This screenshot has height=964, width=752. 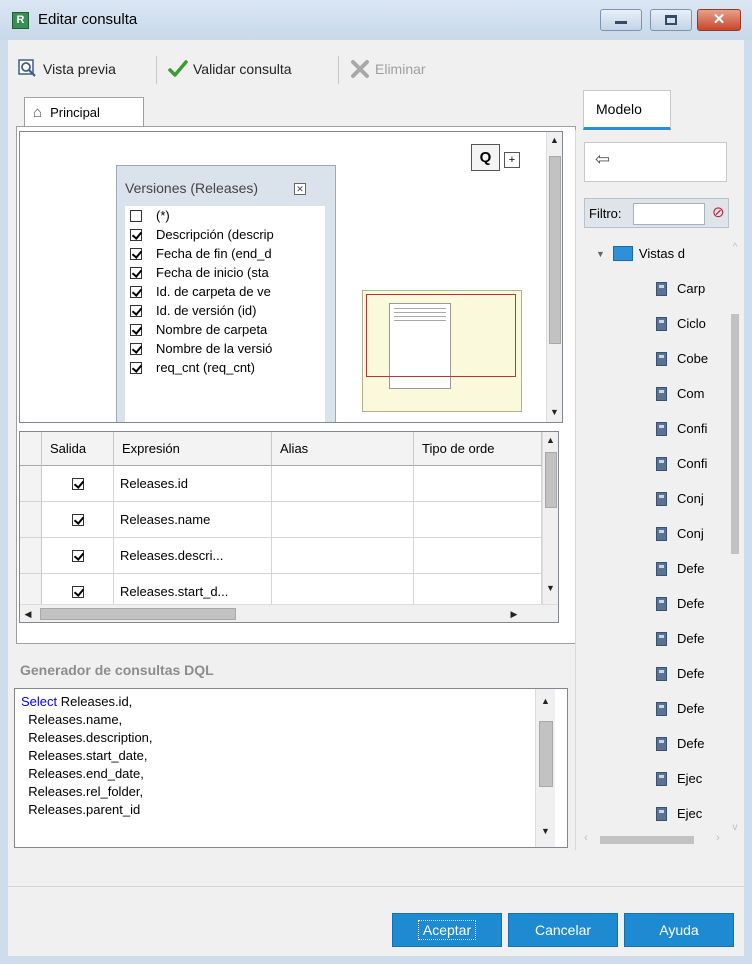 I want to click on scroll-right-icon: ▶, so click(x=514, y=614).